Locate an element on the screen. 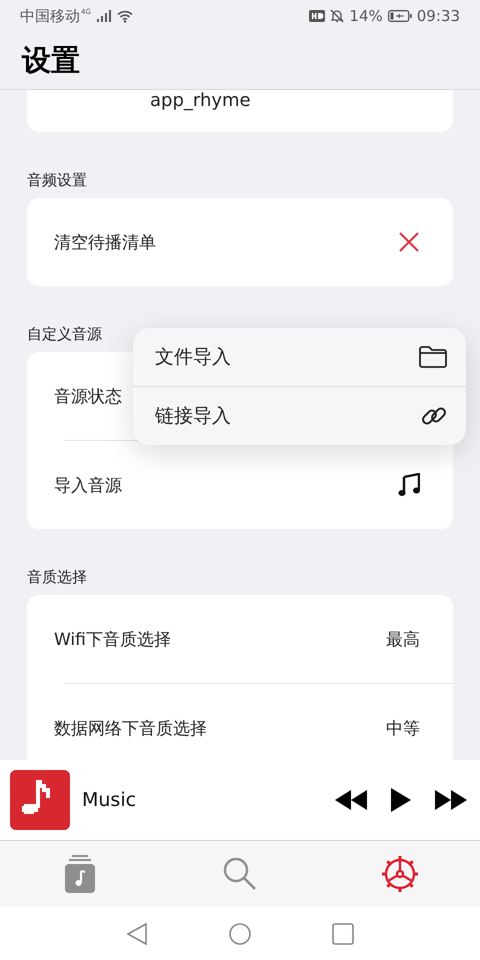 The image size is (480, 960). setting-label: 数据网络下音质选择 is located at coordinates (131, 729).